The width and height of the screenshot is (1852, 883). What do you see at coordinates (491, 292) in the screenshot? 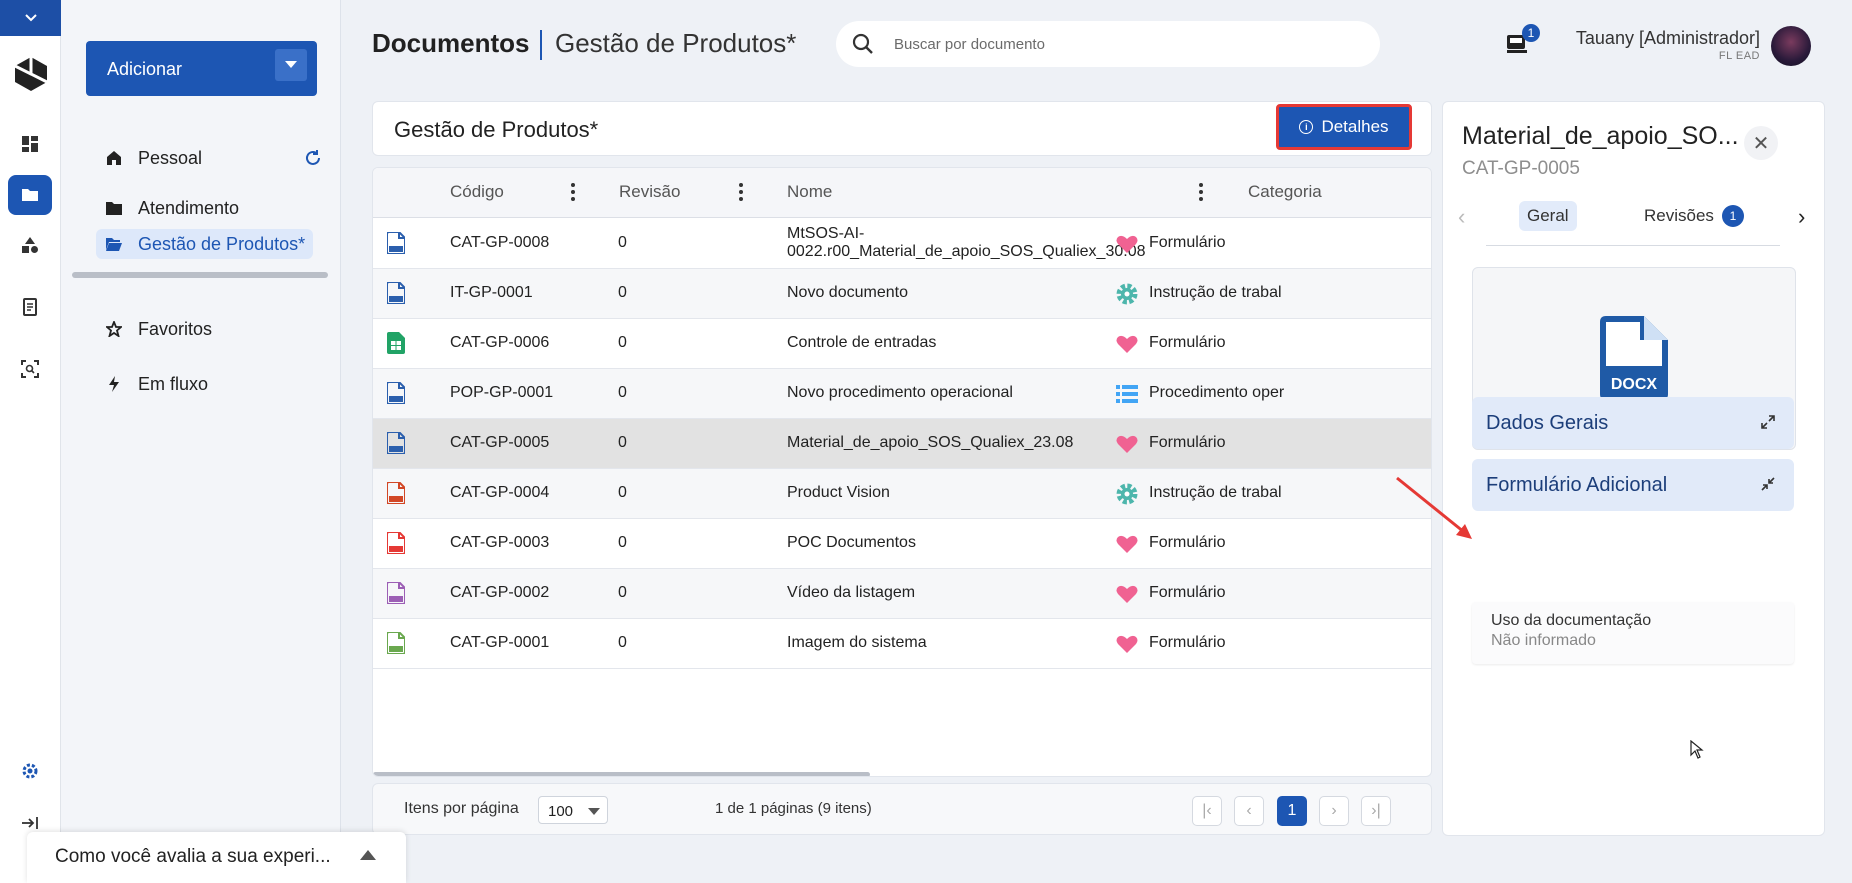
I see `cell-code: IT-GP-0001` at bounding box center [491, 292].